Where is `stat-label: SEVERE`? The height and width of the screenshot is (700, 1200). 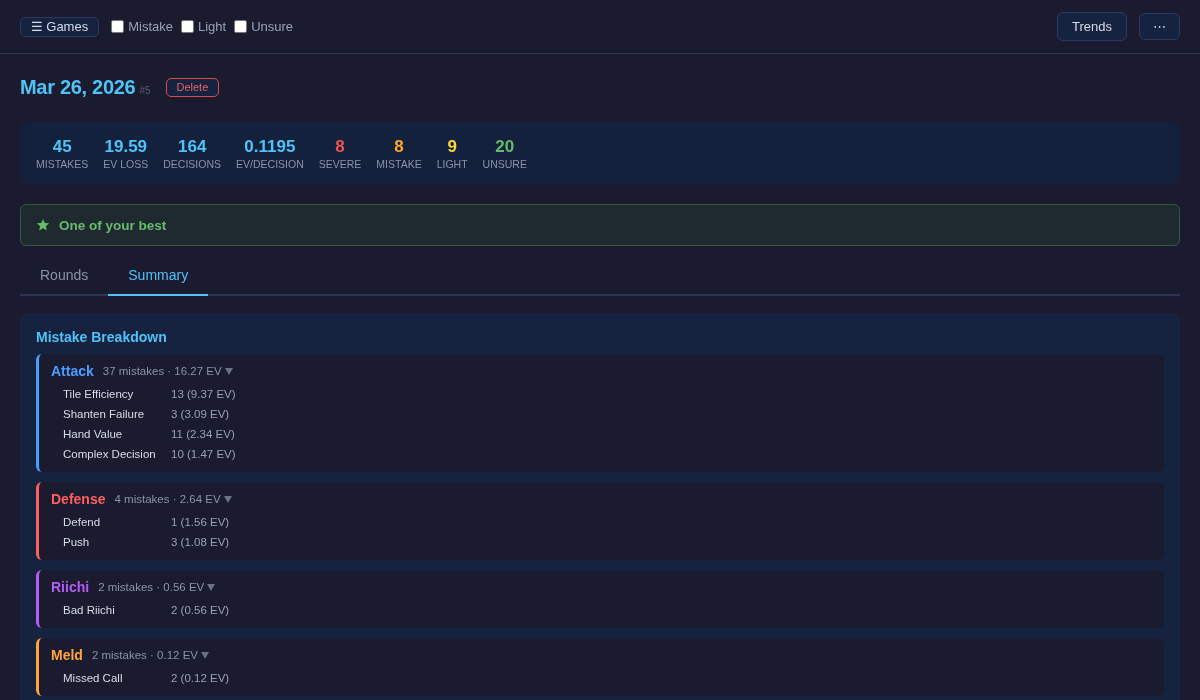 stat-label: SEVERE is located at coordinates (340, 163).